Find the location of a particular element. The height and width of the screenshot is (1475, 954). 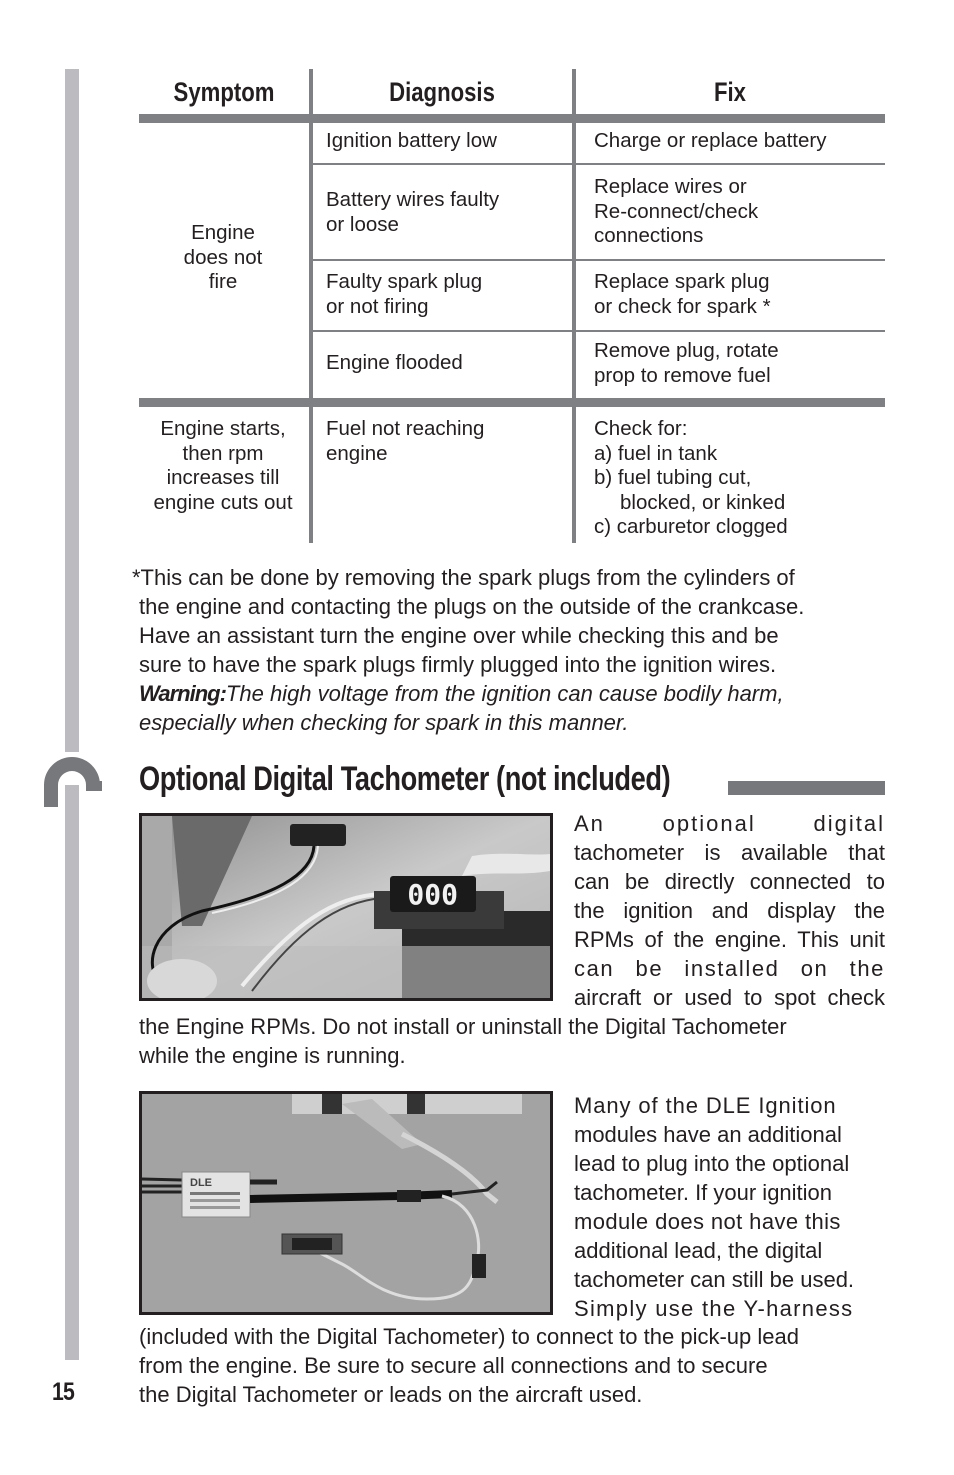

symptom-line: increases till is located at coordinates (223, 477).